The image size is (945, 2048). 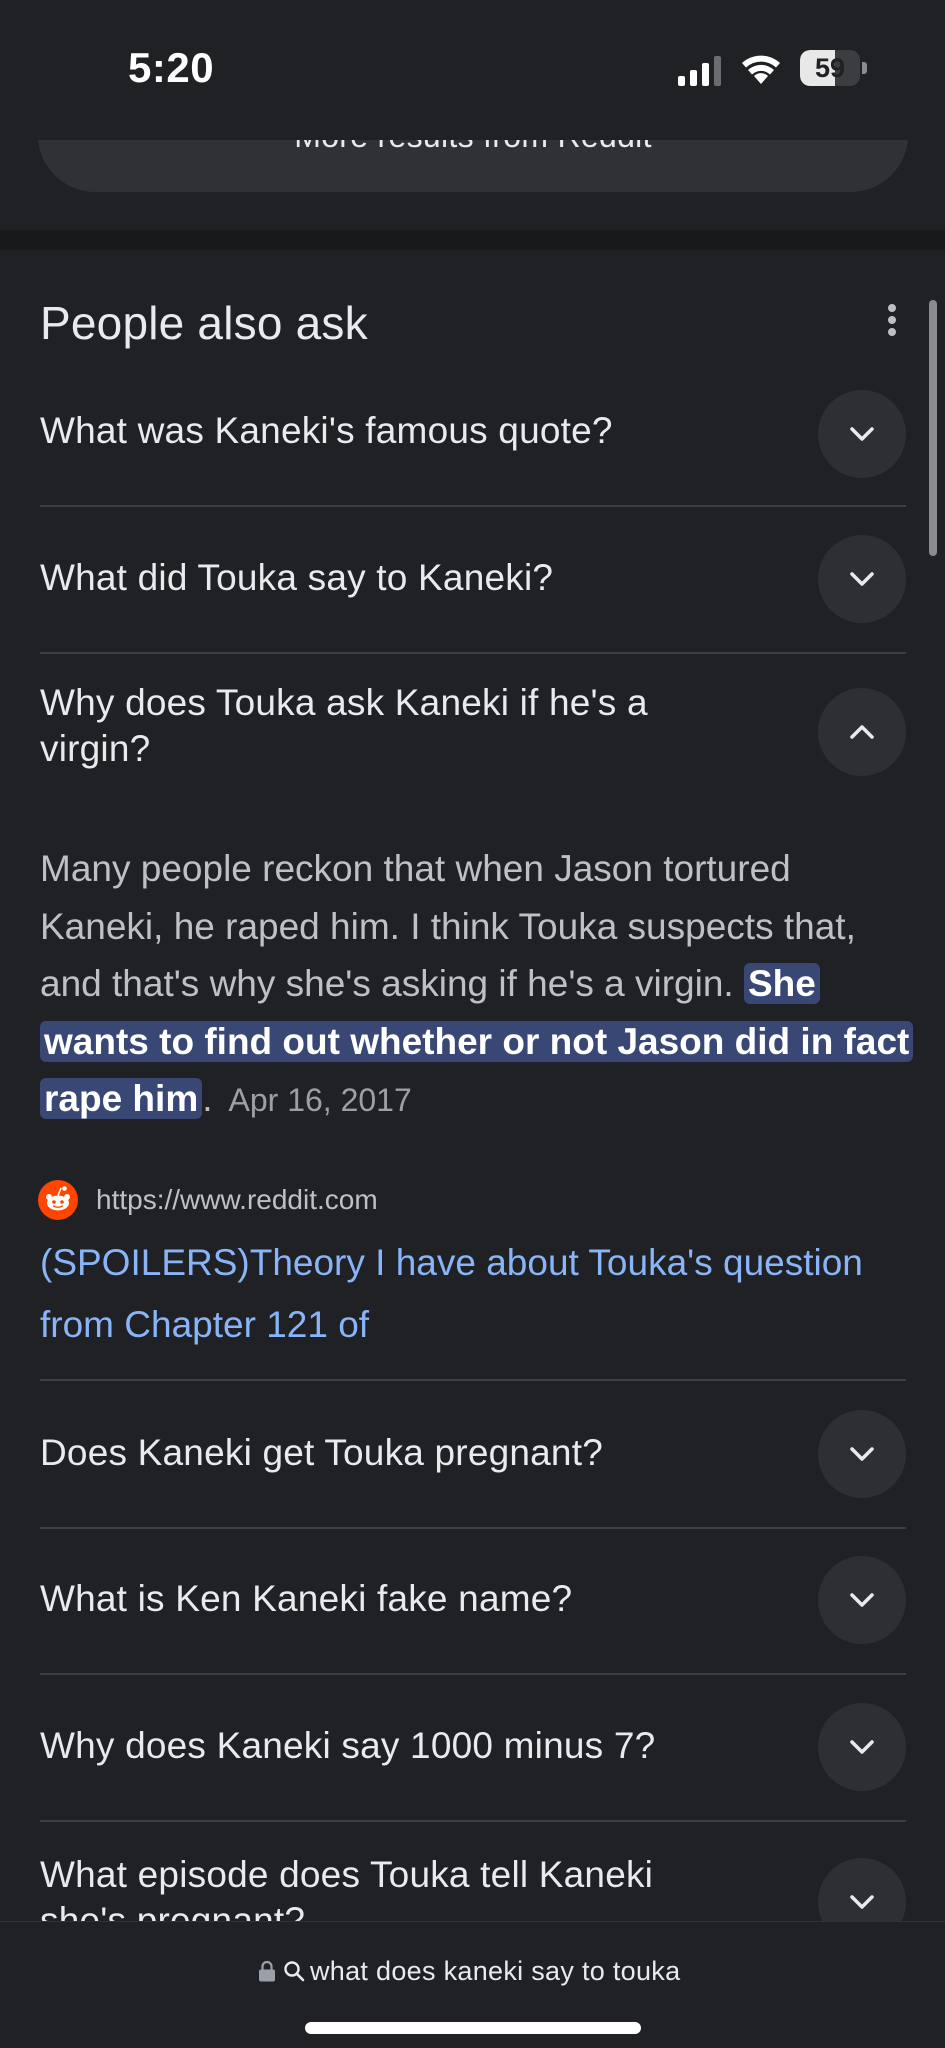 I want to click on battery-level: 59, so click(x=830, y=68).